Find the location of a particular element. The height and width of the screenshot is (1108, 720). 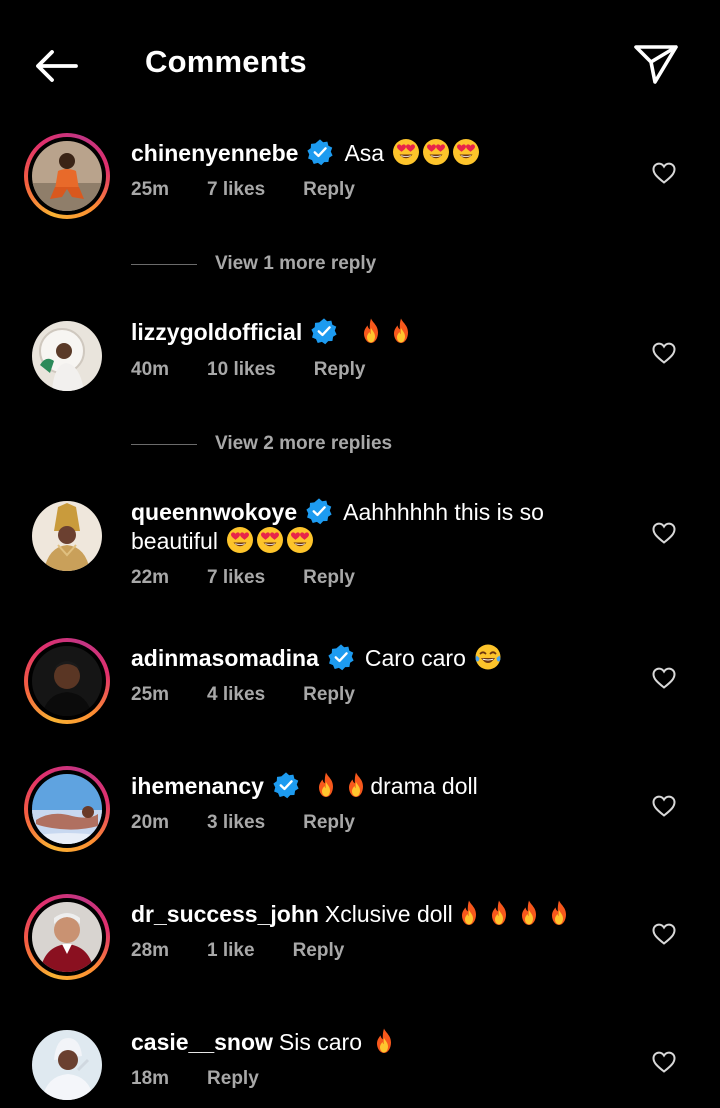

comment-meta: 25m 7 likes Reply is located at coordinates (262, 190).